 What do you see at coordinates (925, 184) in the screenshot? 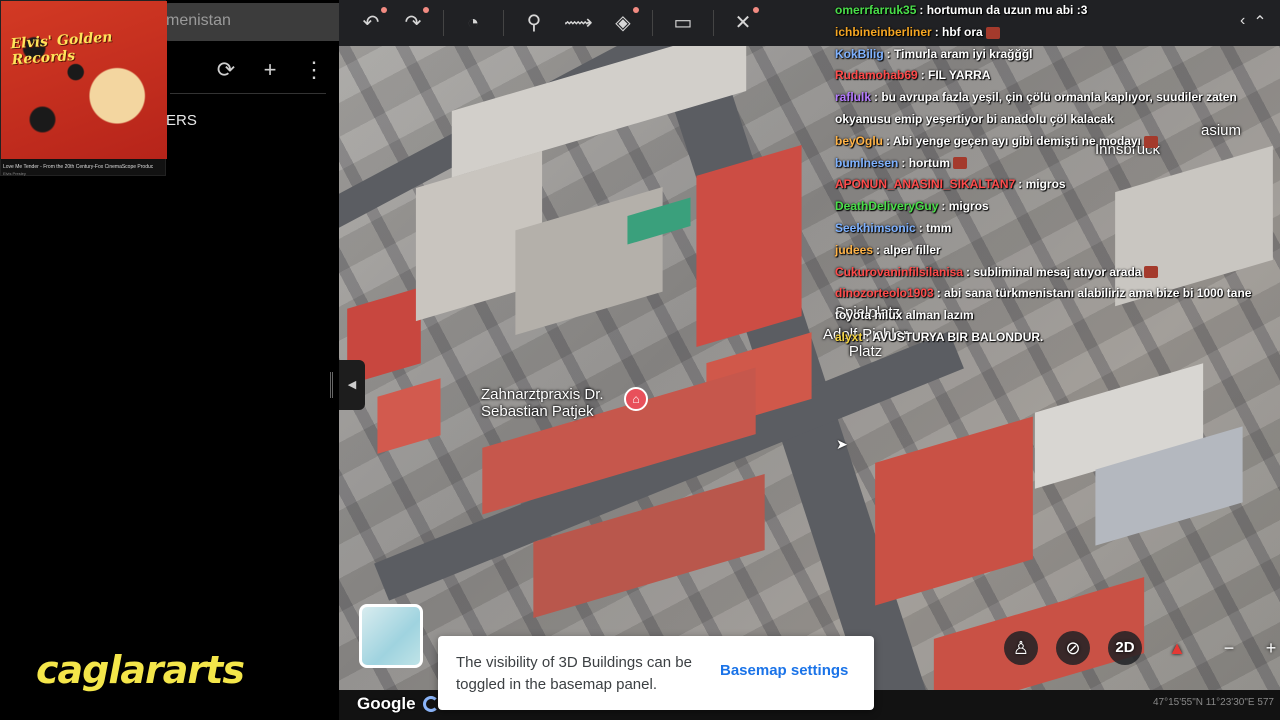
I see `chat-username: APONUN_ANASINI_SIKALTAN7` at bounding box center [925, 184].